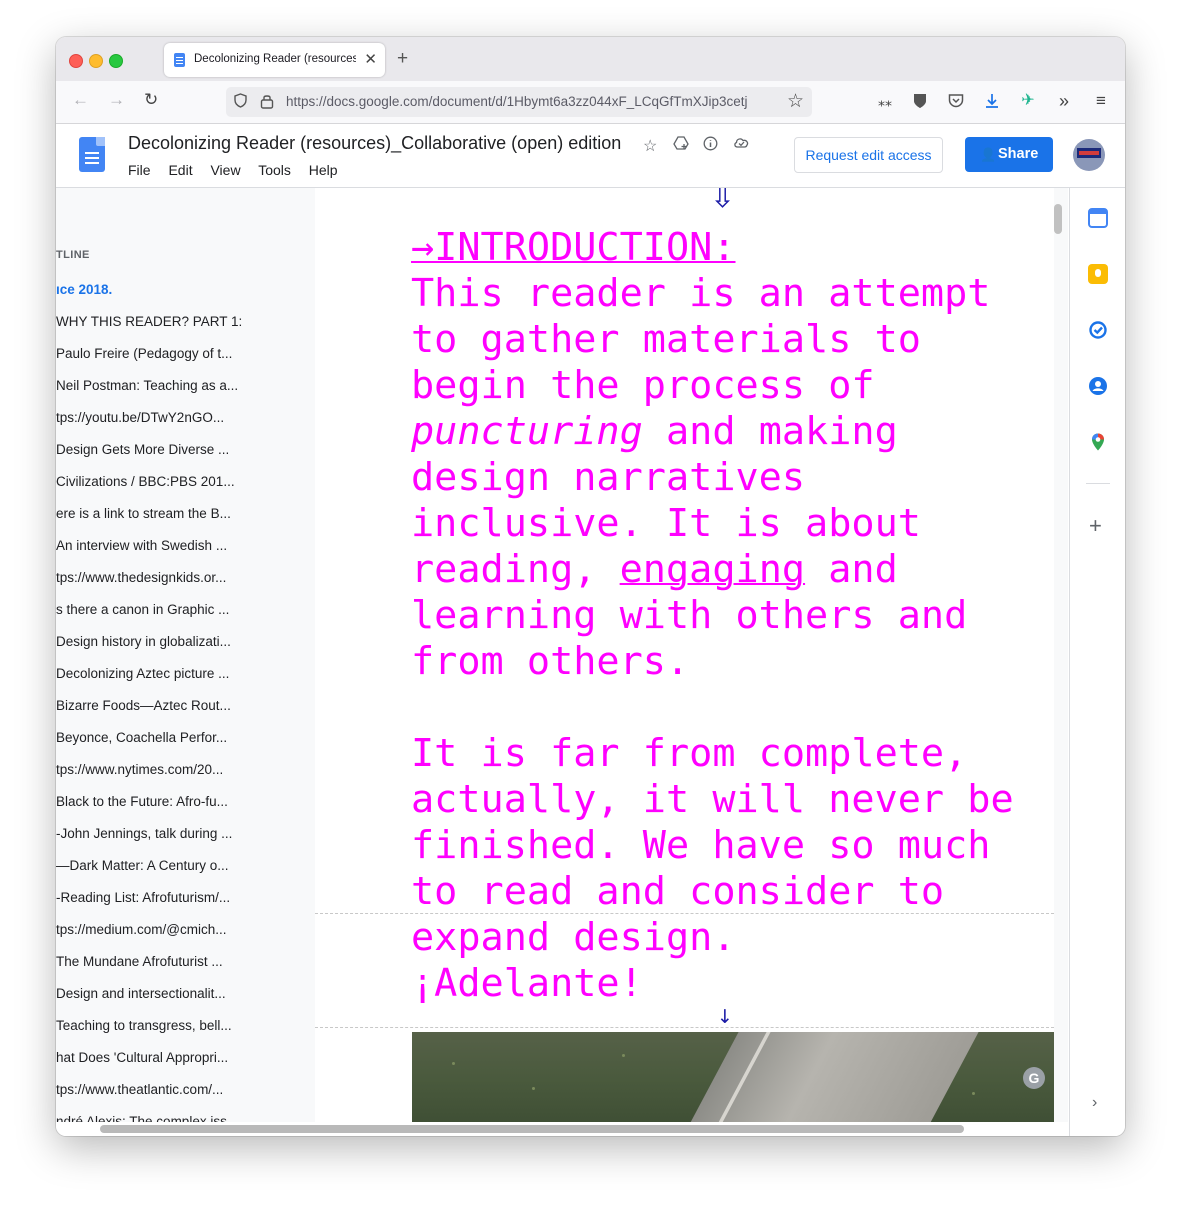 This screenshot has width=1181, height=1210. What do you see at coordinates (1101, 101) in the screenshot?
I see `menu-icon: ≡` at bounding box center [1101, 101].